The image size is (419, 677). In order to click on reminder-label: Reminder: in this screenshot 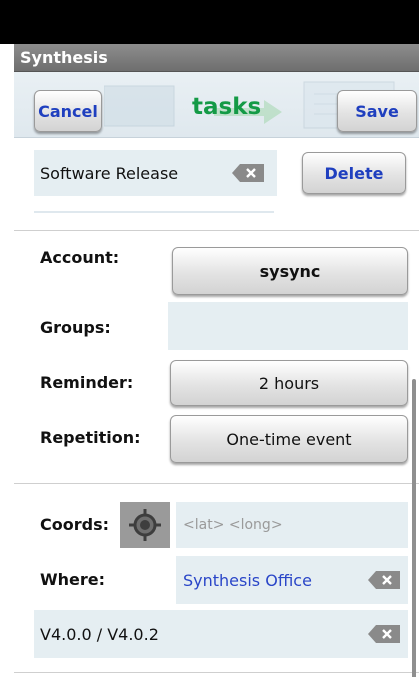, I will do `click(87, 382)`.